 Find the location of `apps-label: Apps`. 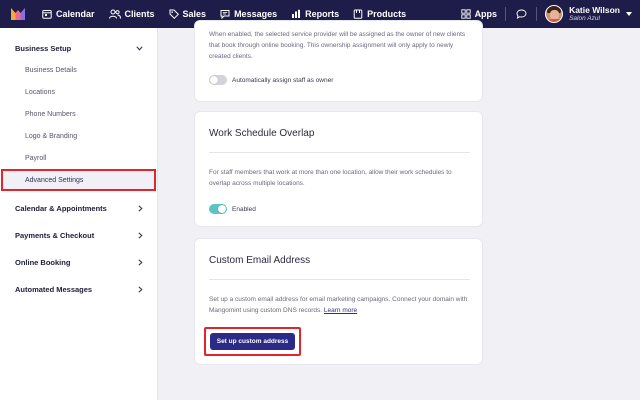

apps-label: Apps is located at coordinates (486, 14).